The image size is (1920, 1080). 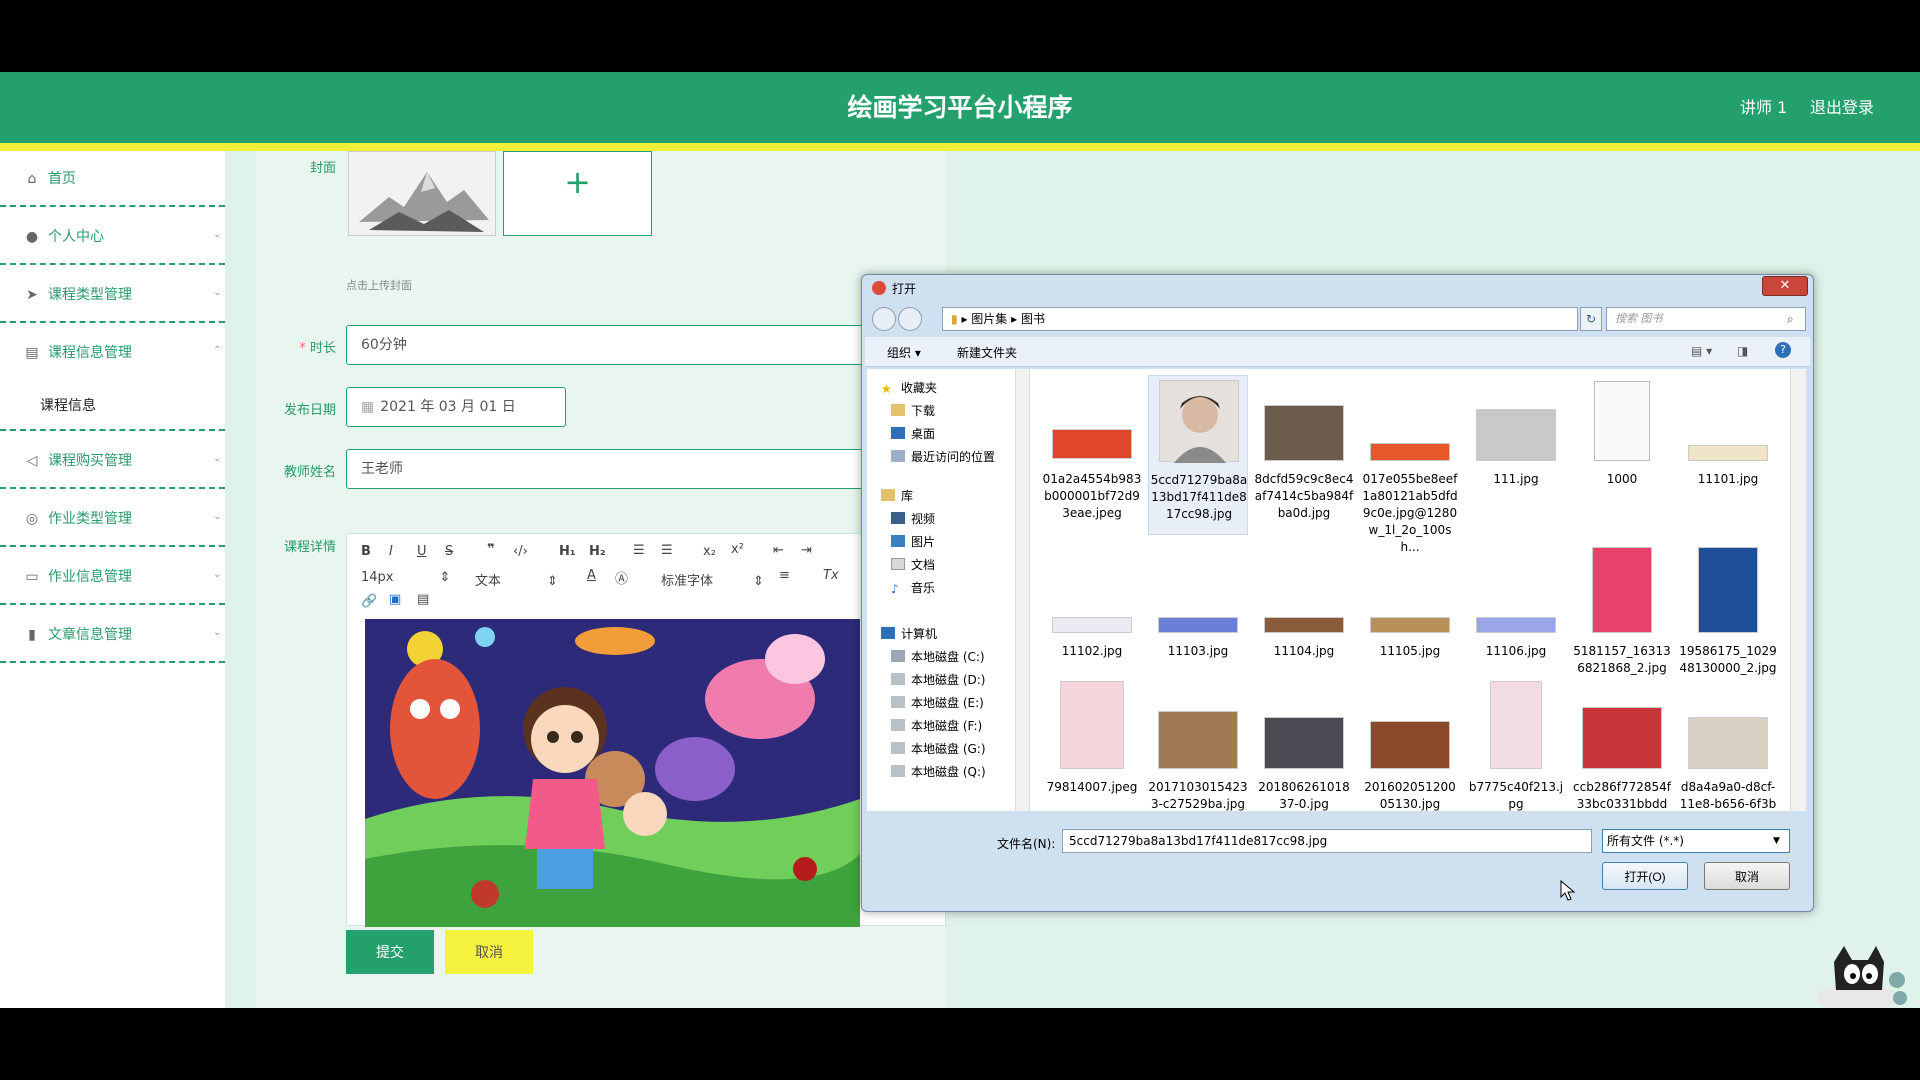 I want to click on back-button, so click(x=884, y=319).